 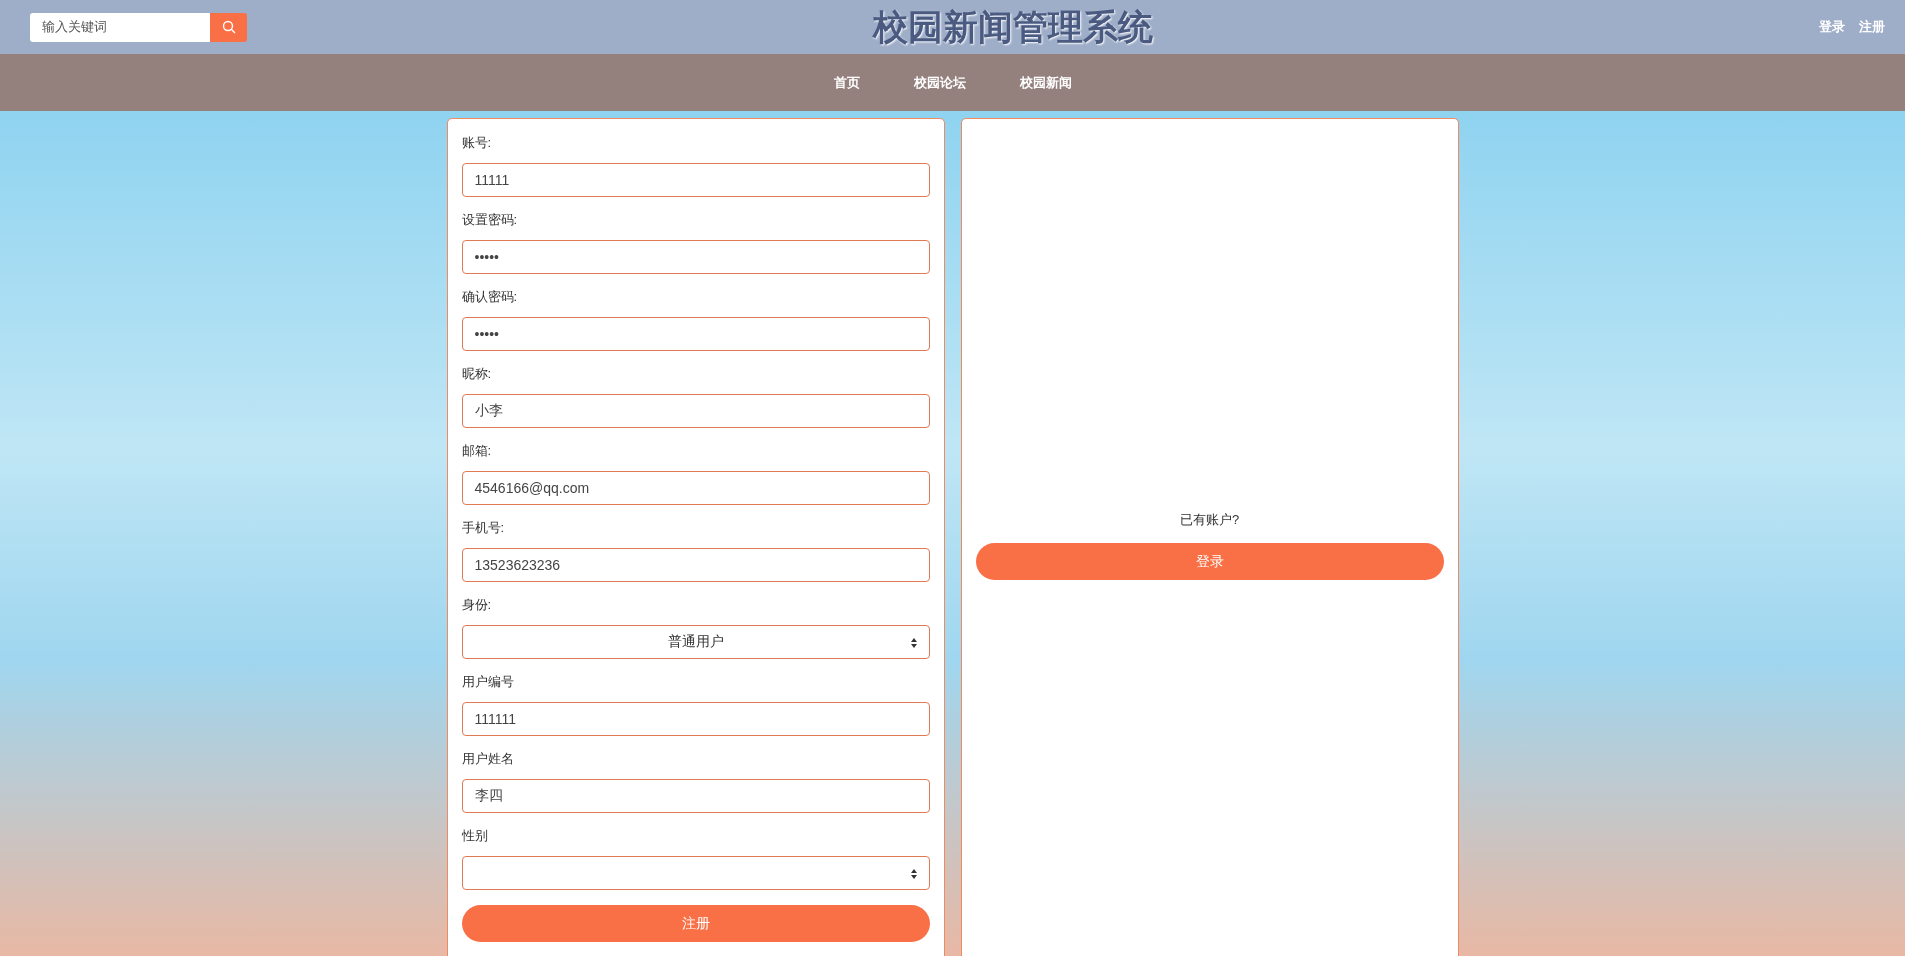 What do you see at coordinates (1012, 26) in the screenshot?
I see `site-title: 校园新闻管理系统` at bounding box center [1012, 26].